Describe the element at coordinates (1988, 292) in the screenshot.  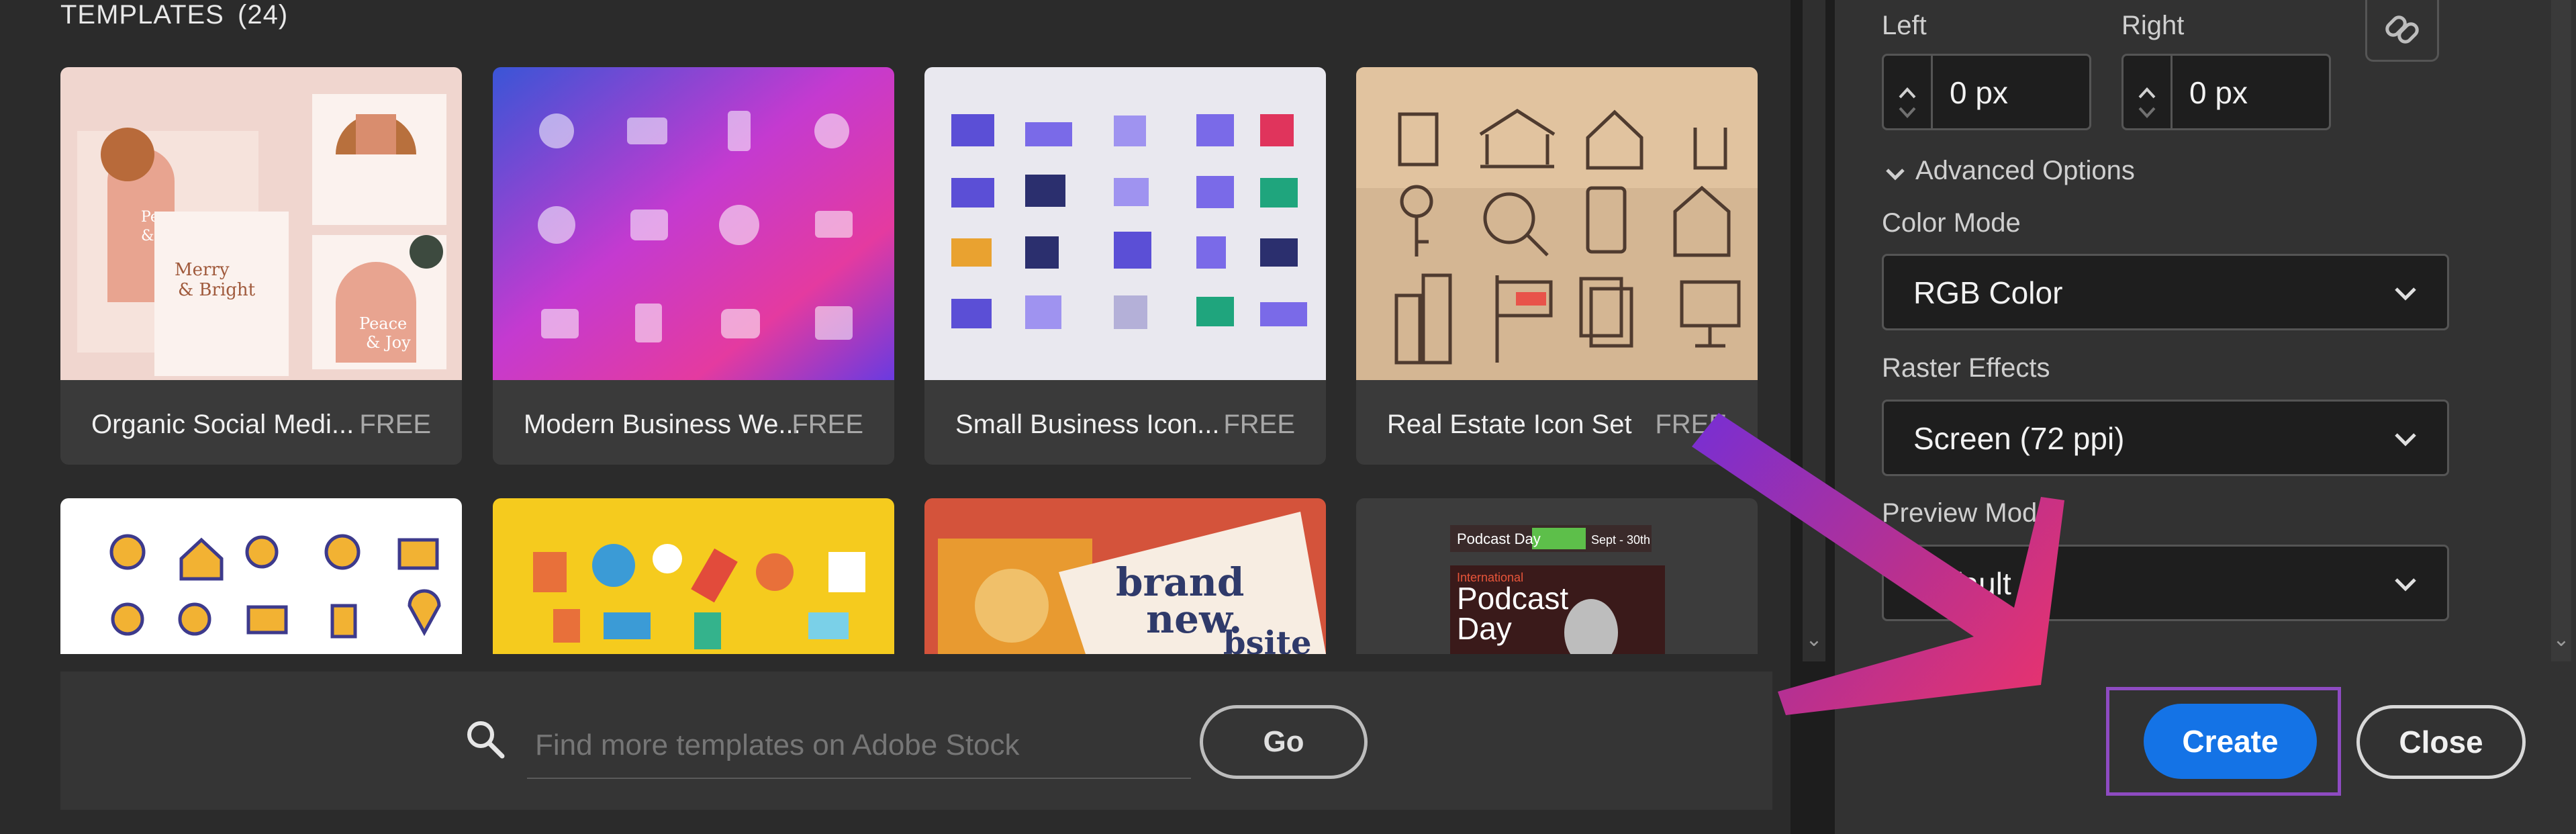
I see `color-mode-value: RGB Color` at that location.